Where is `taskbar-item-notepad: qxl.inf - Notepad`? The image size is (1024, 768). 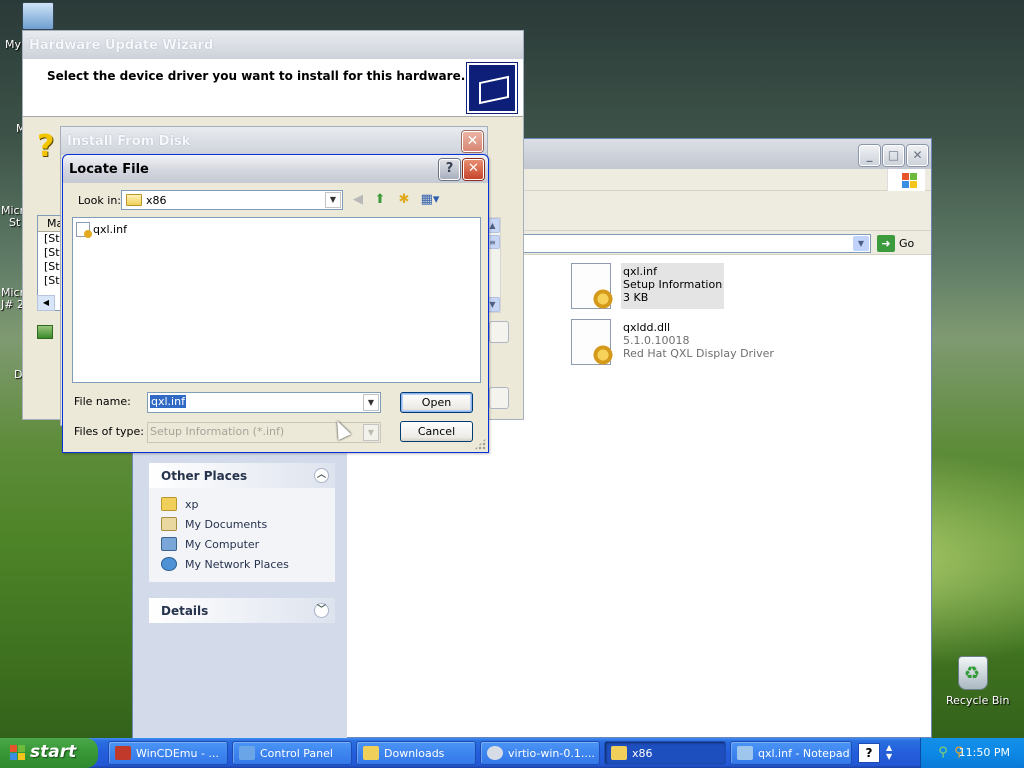 taskbar-item-notepad: qxl.inf - Notepad is located at coordinates (791, 753).